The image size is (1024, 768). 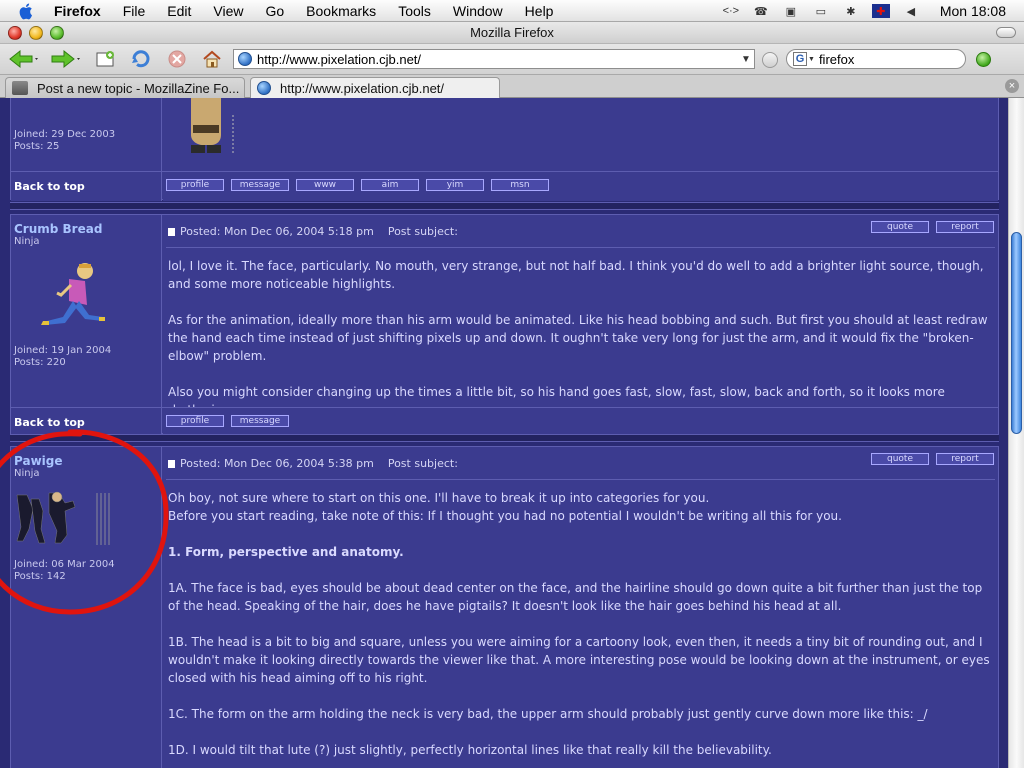 I want to click on msn-button: msn, so click(x=520, y=185).